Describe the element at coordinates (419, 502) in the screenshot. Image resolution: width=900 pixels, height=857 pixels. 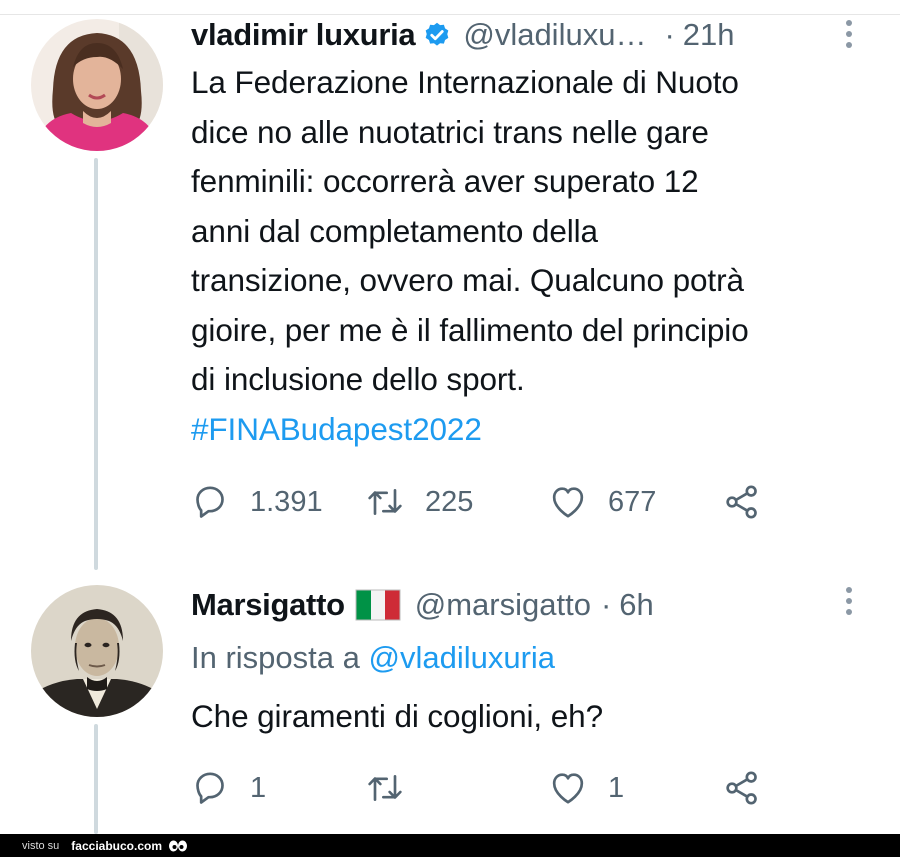
I see `tweet1-retweet-button: 225` at that location.